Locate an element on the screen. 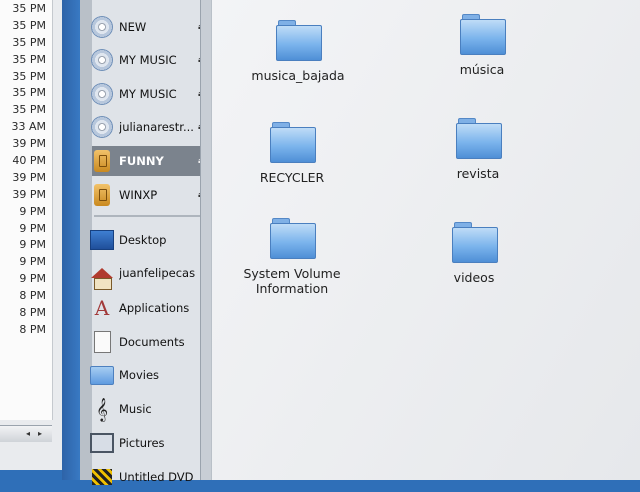 This screenshot has height=492, width=640. sidebar-item-label: NEW is located at coordinates (133, 27).